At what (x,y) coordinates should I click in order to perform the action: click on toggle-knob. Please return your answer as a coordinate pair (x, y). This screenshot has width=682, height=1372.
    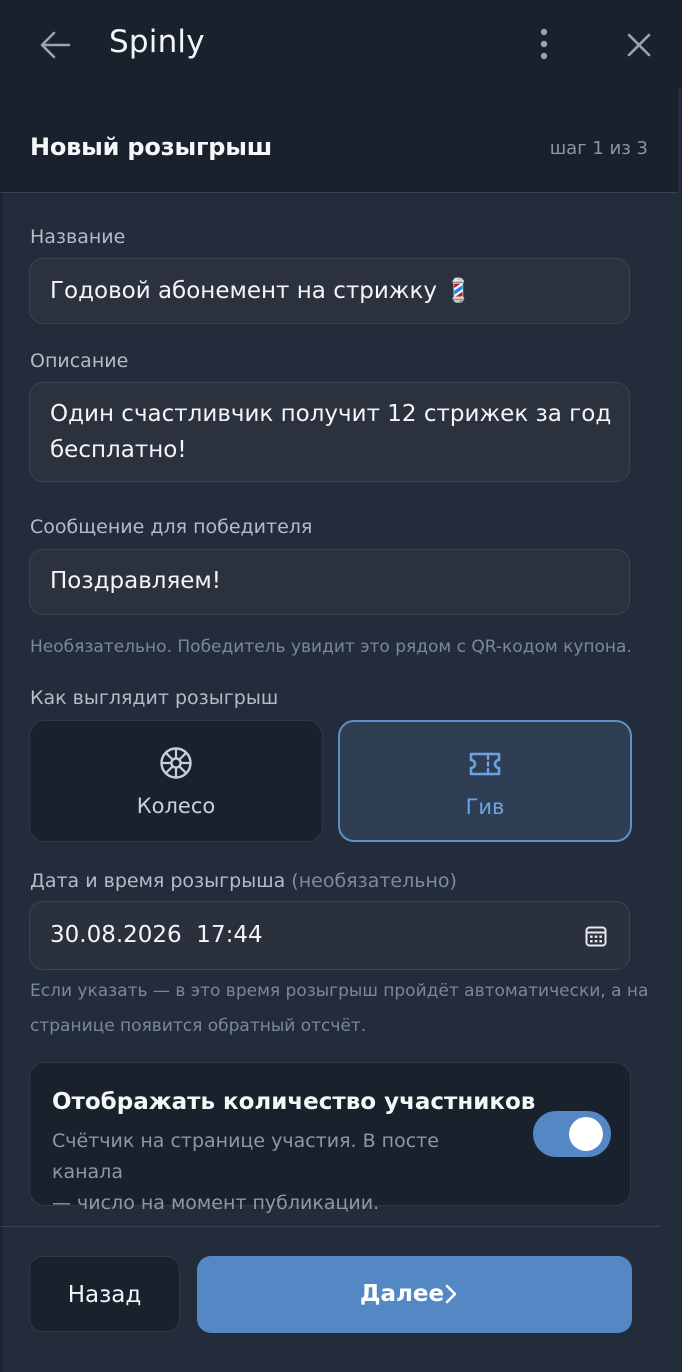
    Looking at the image, I should click on (586, 1134).